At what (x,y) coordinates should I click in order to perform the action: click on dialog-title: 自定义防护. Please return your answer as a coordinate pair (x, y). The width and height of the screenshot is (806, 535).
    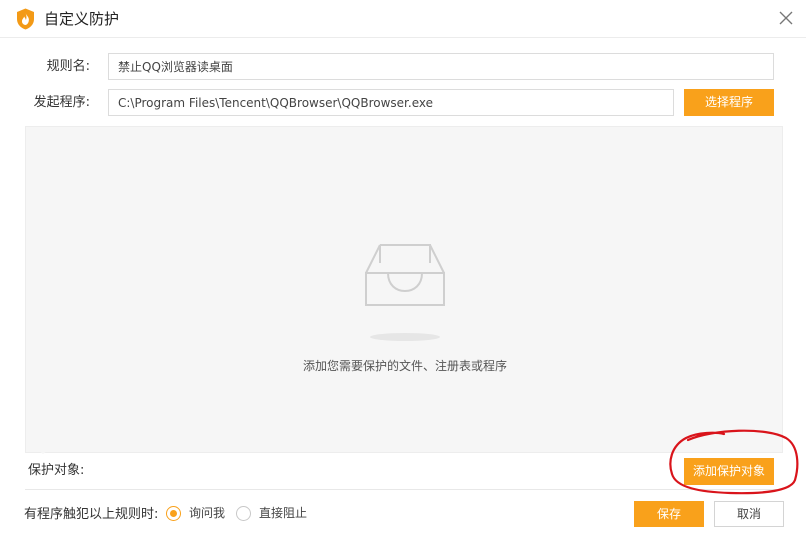
    Looking at the image, I should click on (82, 19).